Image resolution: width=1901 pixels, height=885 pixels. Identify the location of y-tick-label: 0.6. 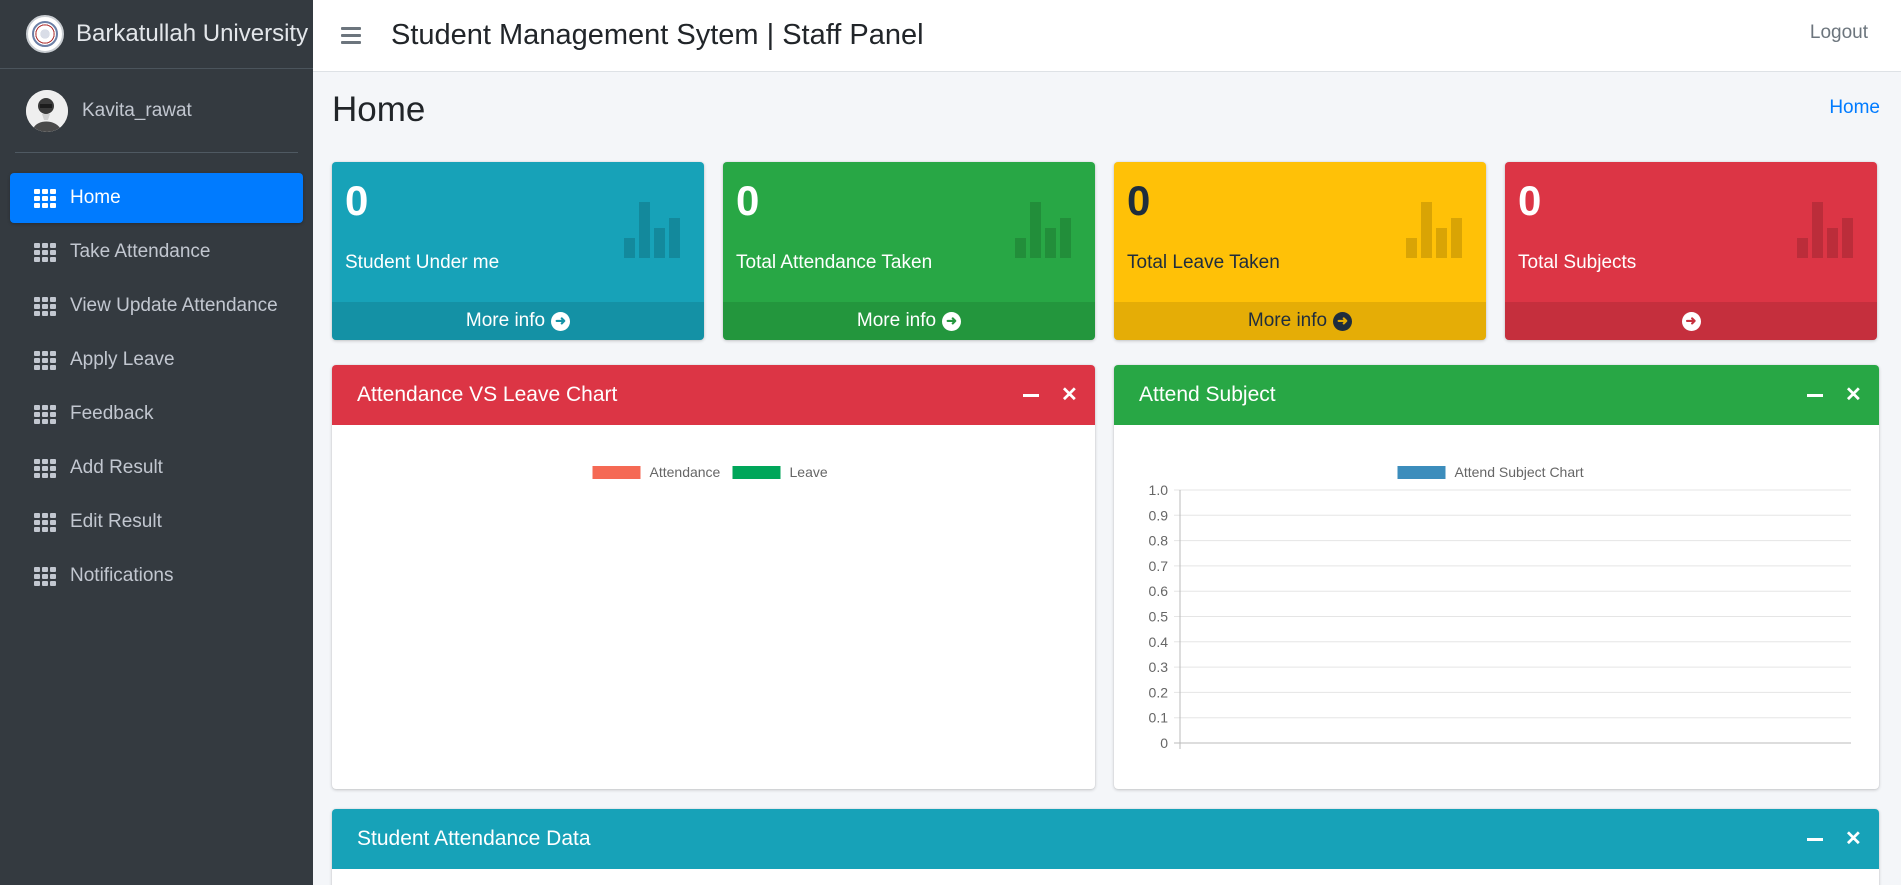
(1159, 591).